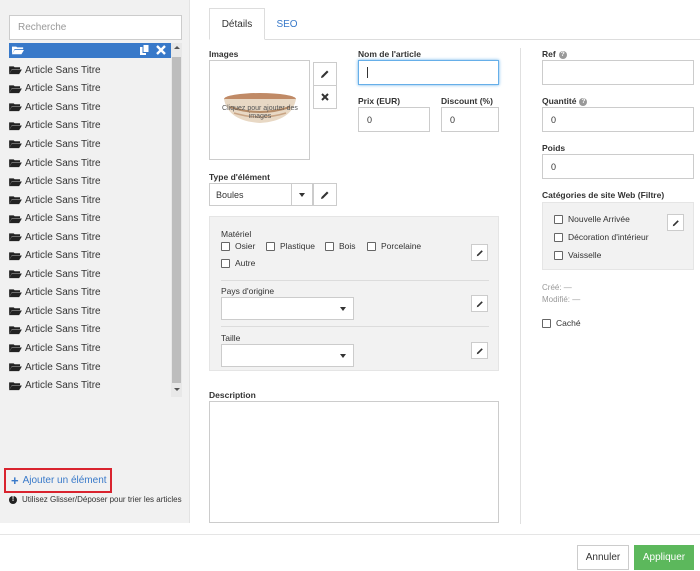  I want to click on size-select, so click(287, 355).